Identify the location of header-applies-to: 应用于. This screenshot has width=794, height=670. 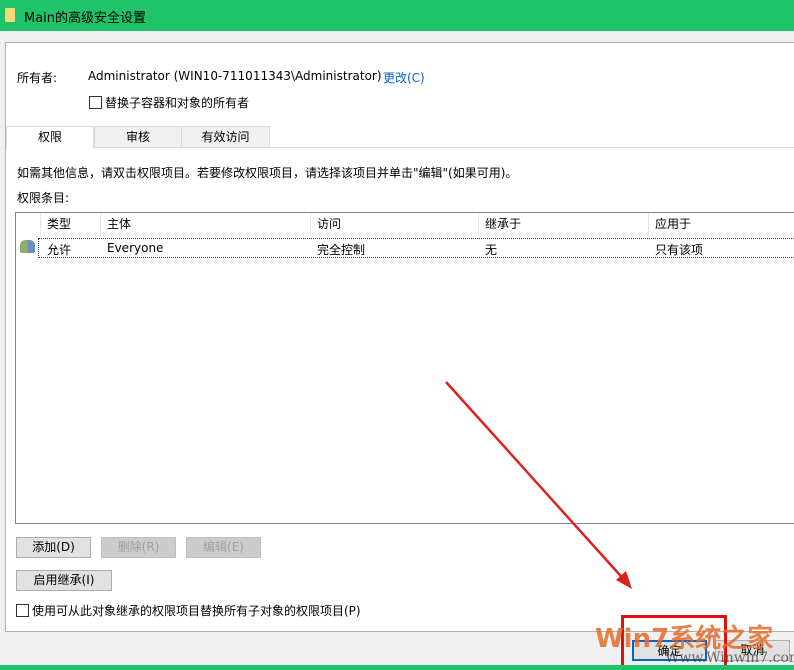
(721, 224).